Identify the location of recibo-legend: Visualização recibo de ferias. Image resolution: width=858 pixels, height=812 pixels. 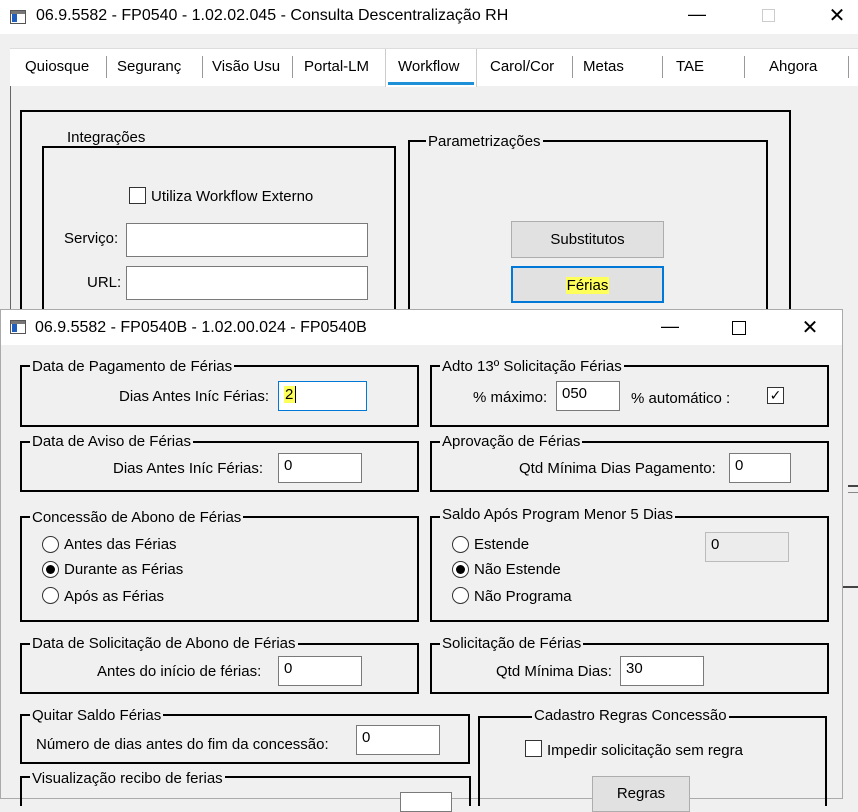
(127, 778).